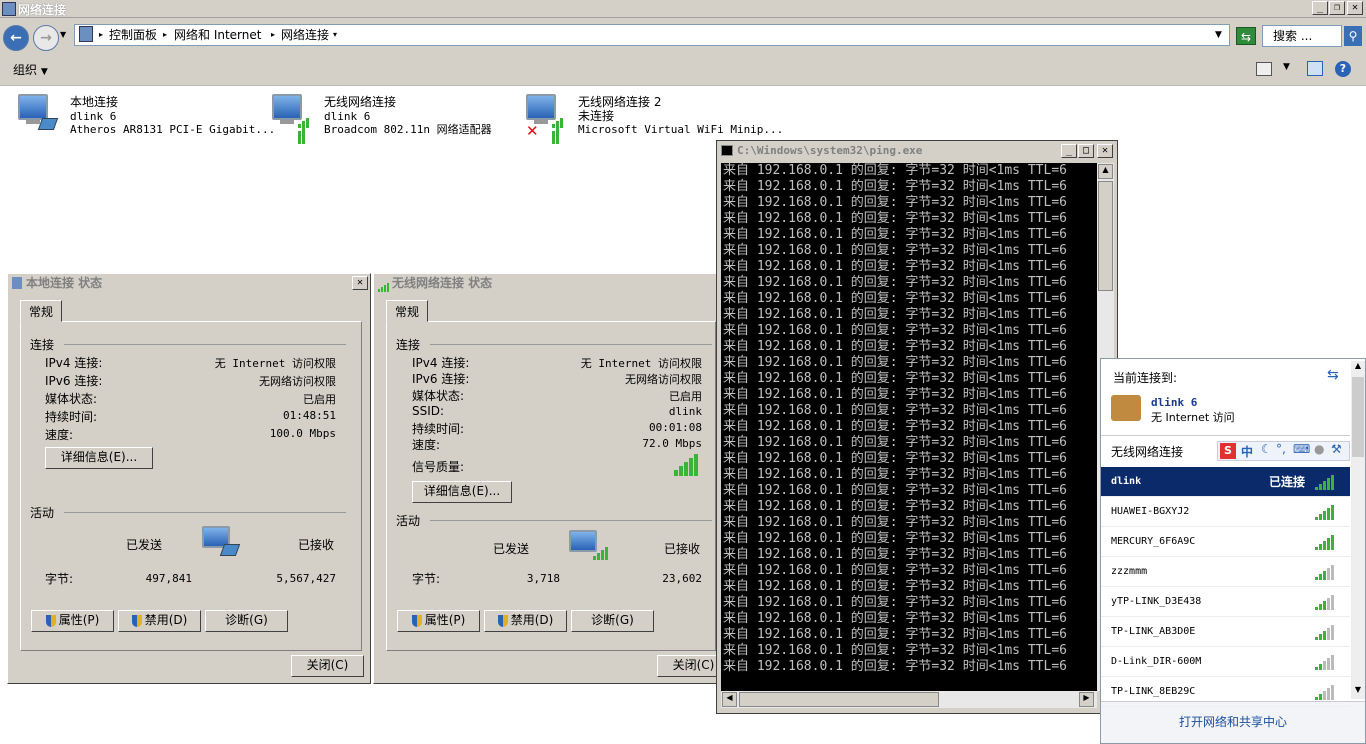 This screenshot has width=1366, height=744. I want to click on tools-icon: ⚒, so click(1336, 449).